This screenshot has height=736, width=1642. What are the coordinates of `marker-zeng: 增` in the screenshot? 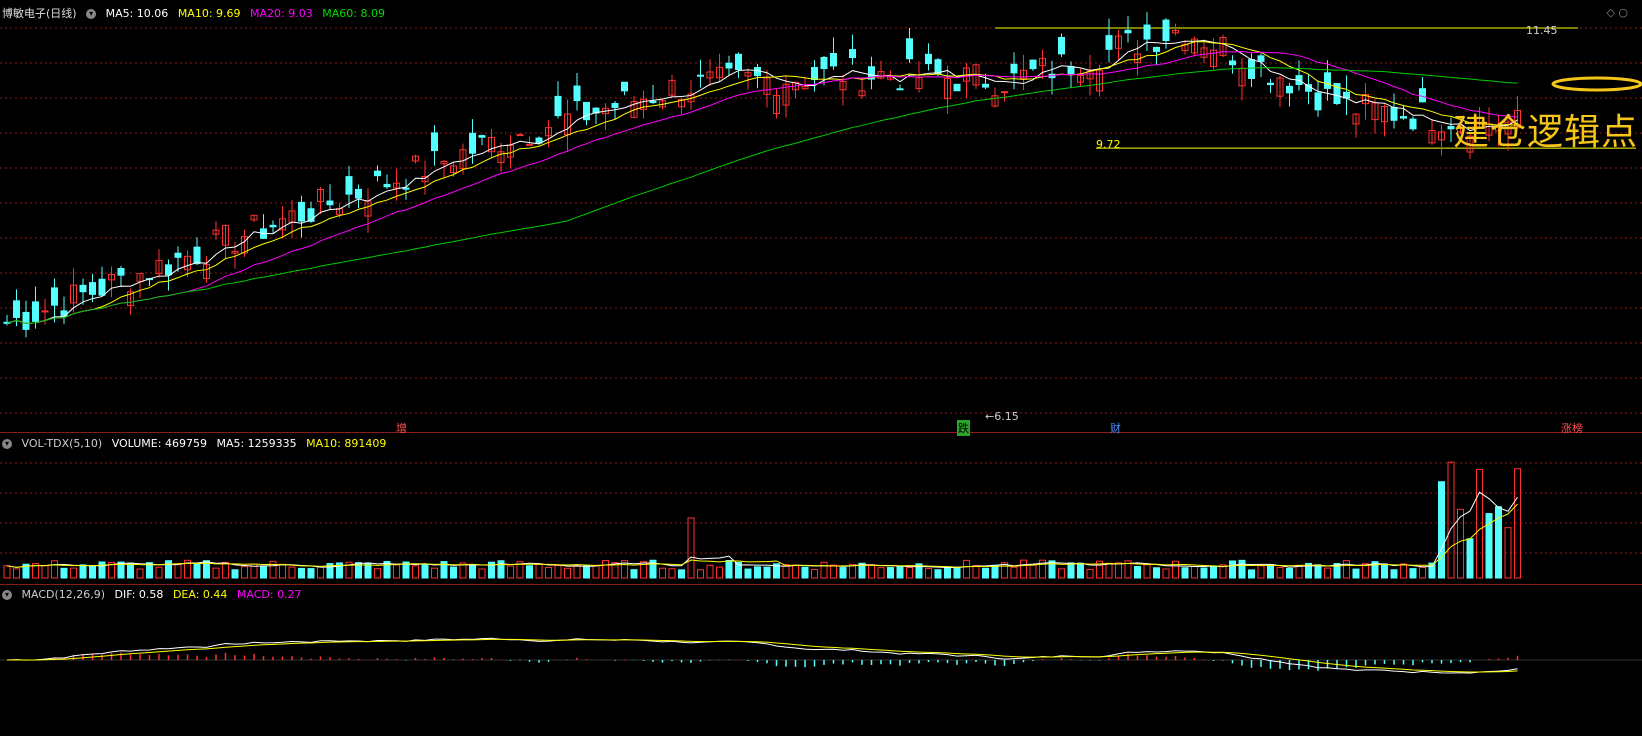 It's located at (401, 428).